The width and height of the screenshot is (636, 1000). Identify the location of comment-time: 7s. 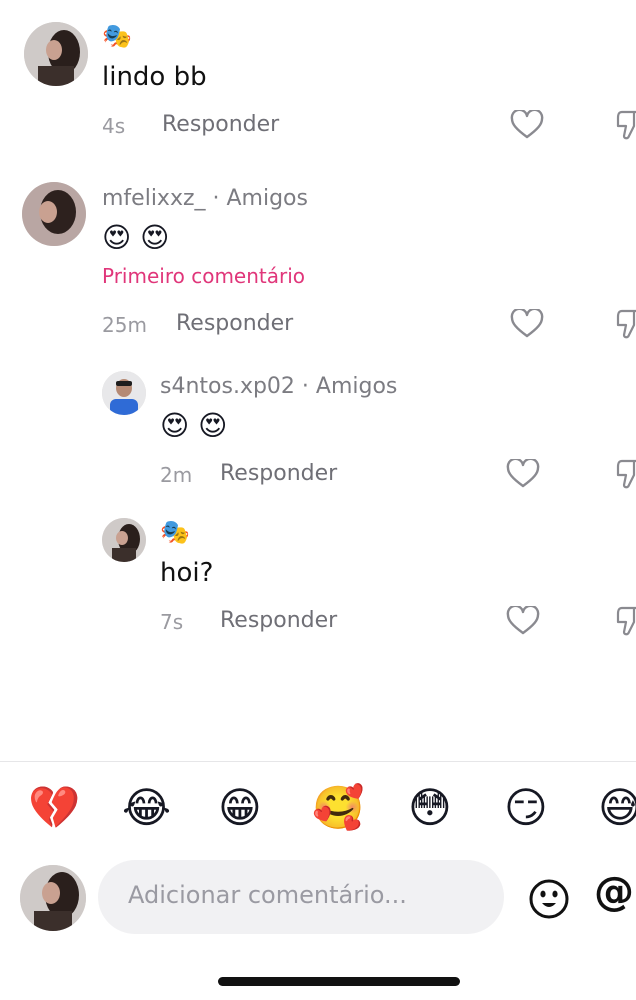
(172, 622).